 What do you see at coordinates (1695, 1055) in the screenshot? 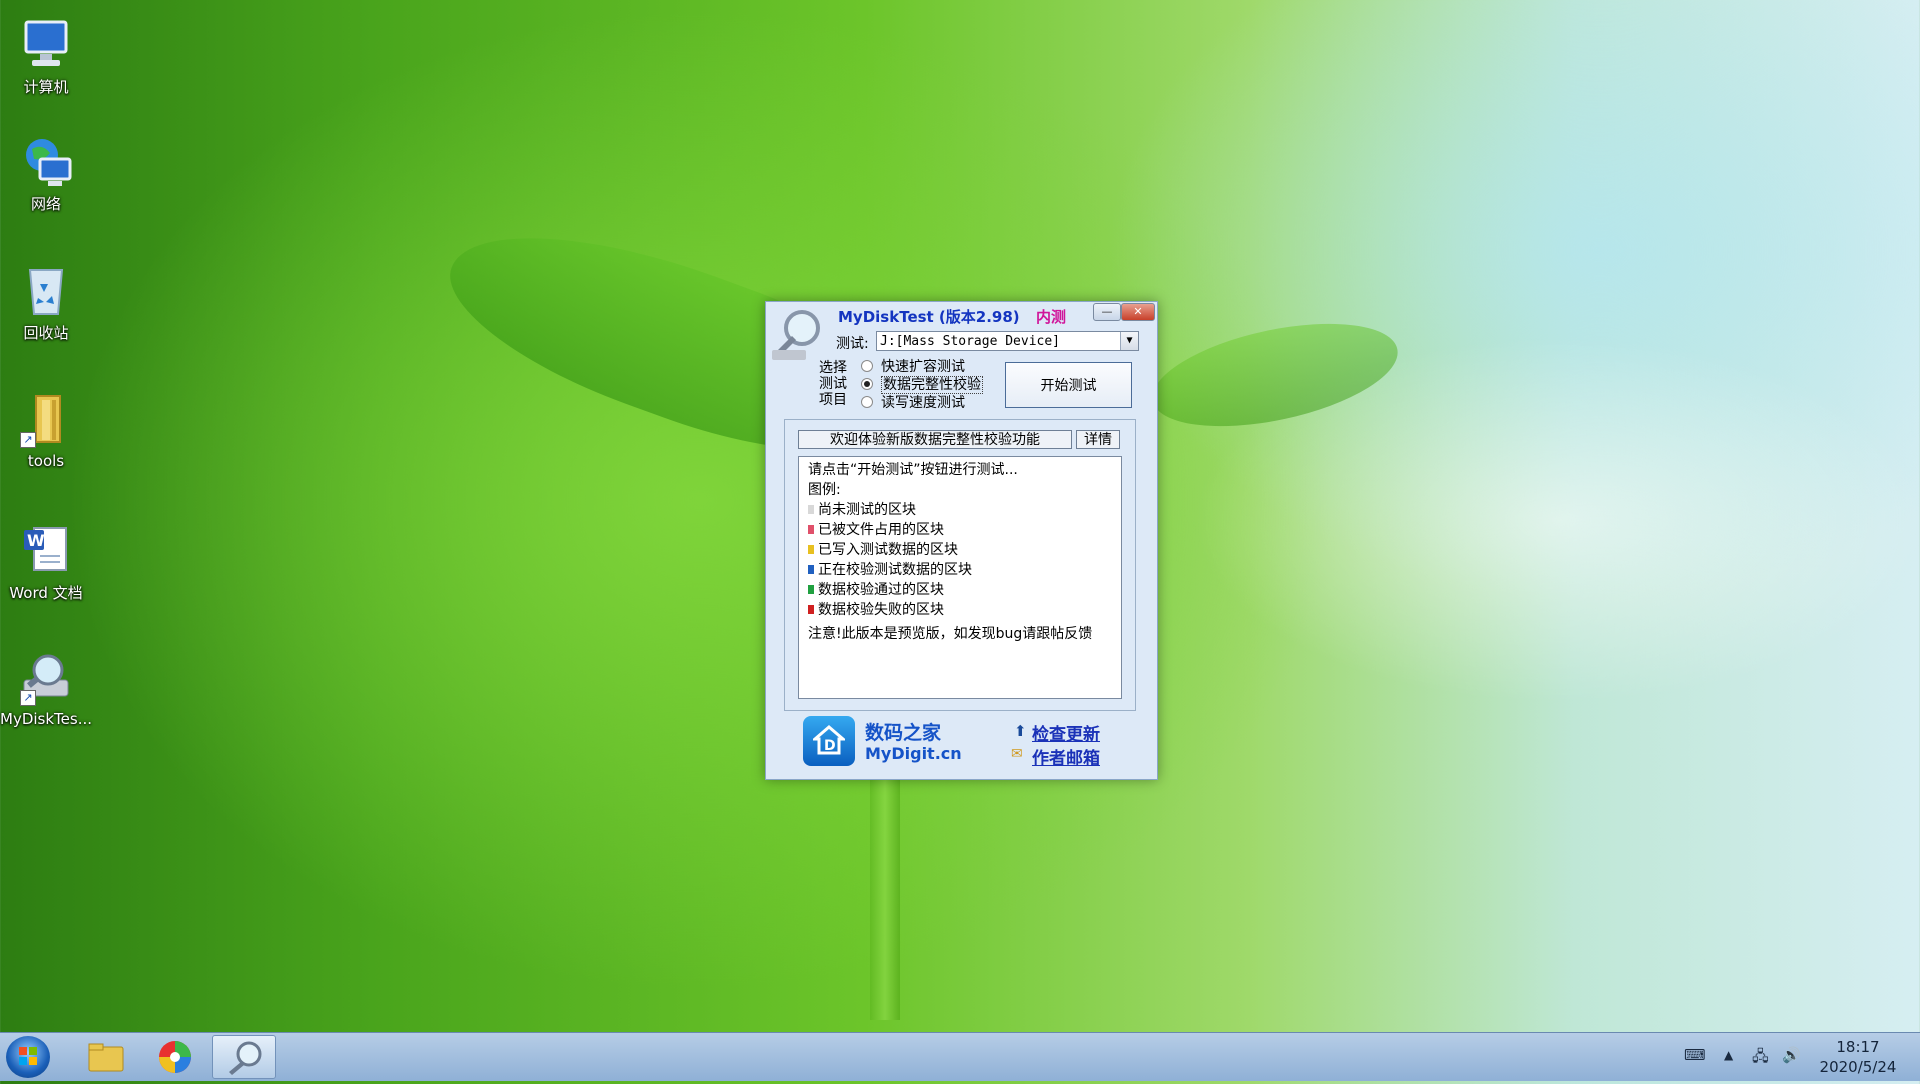
I see `keyboard-icon: ⌨` at bounding box center [1695, 1055].